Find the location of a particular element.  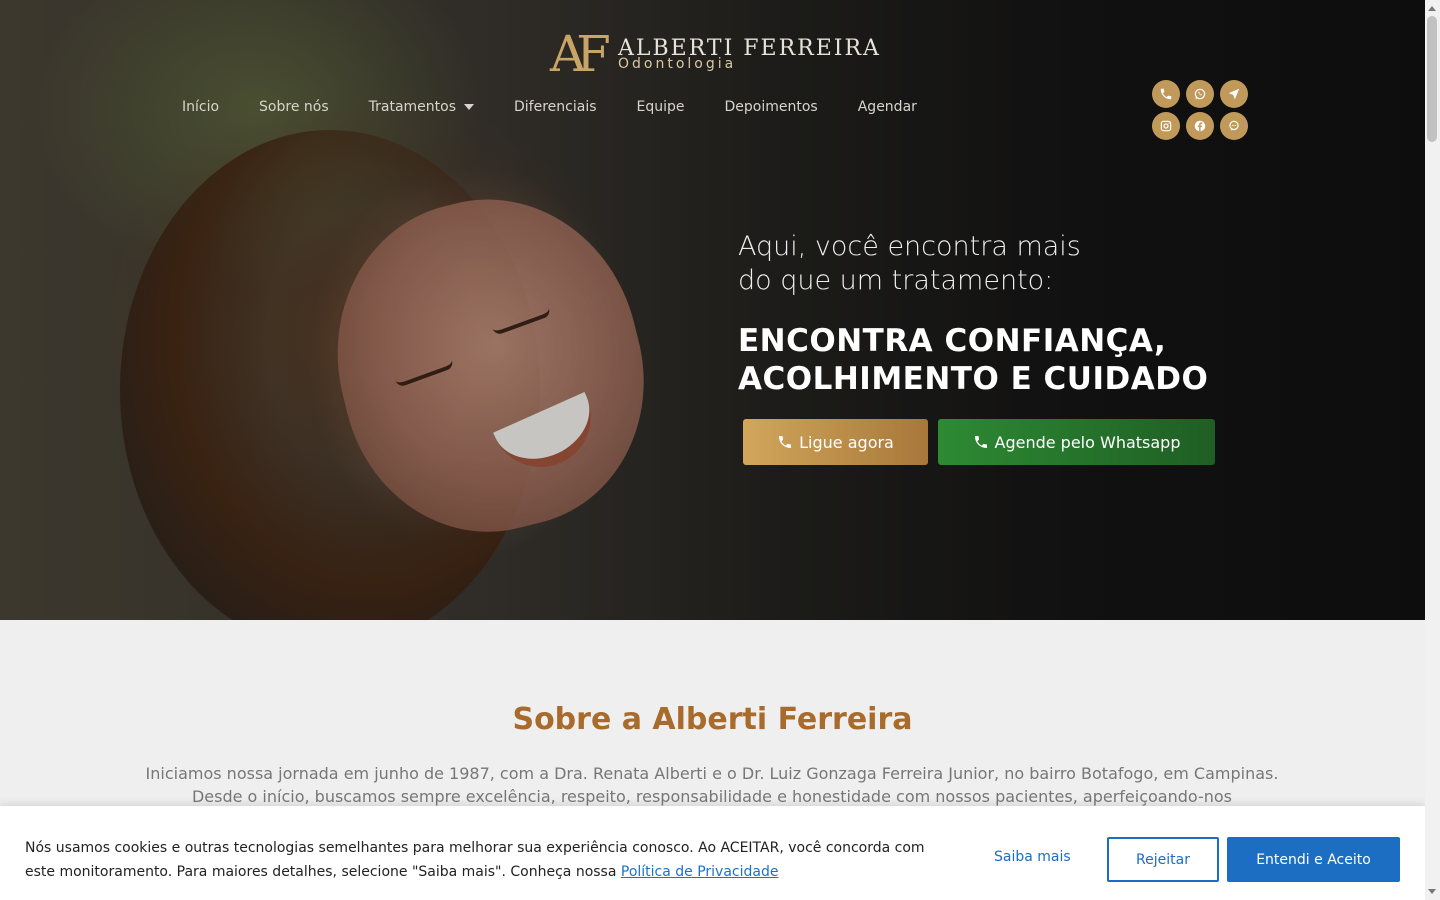

nav-item-sobre: Sobre nós is located at coordinates (294, 107).